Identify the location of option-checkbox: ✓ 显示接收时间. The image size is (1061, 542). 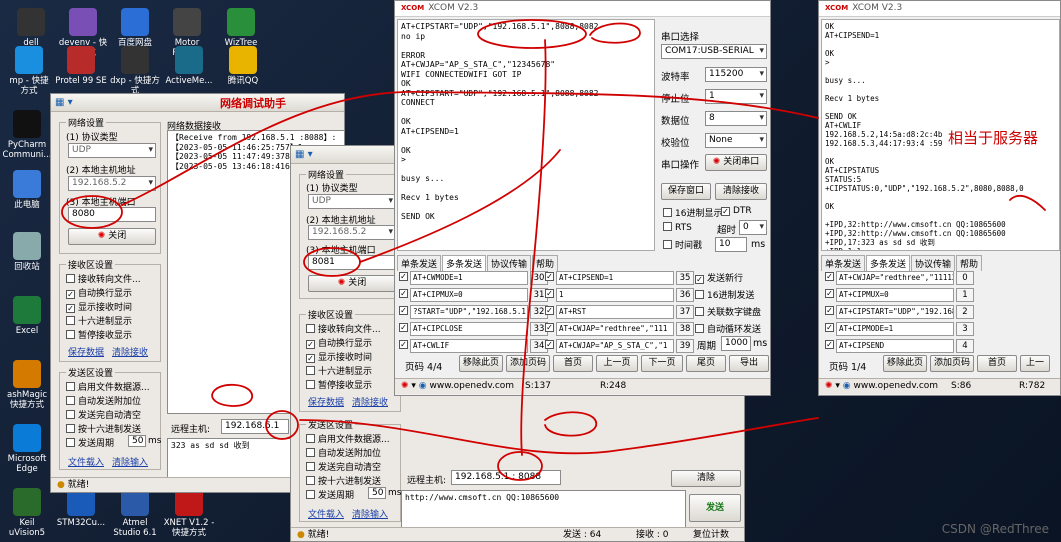
(99, 306).